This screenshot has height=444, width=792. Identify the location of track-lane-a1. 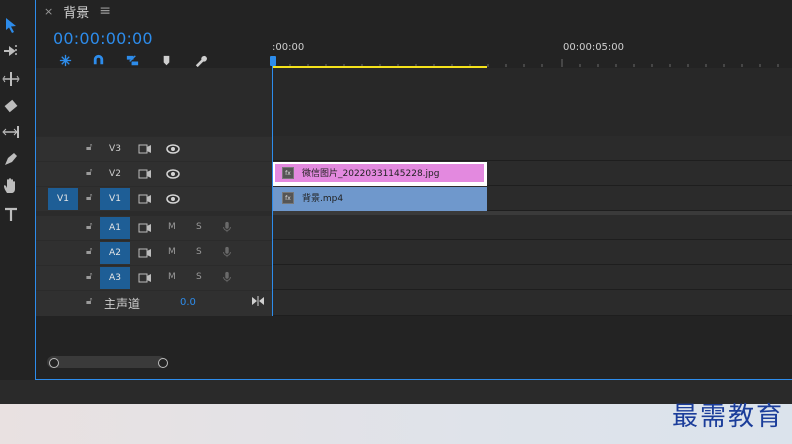
(532, 228).